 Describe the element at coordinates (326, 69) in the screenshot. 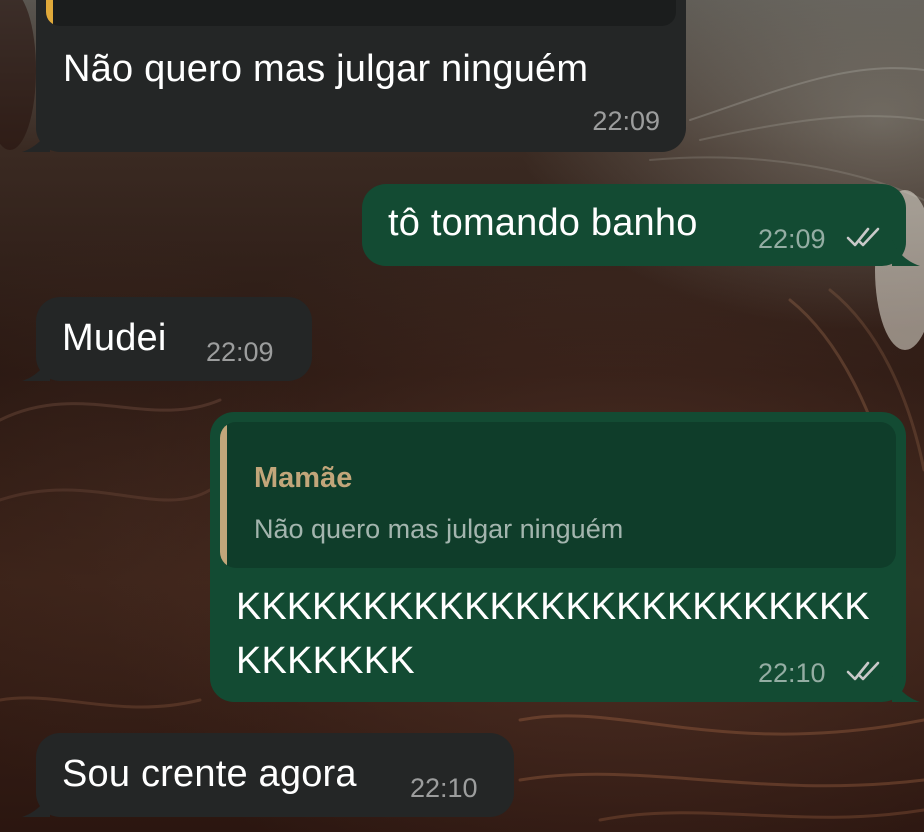

I see `message-text: Não quero mas julgar ninguém` at that location.